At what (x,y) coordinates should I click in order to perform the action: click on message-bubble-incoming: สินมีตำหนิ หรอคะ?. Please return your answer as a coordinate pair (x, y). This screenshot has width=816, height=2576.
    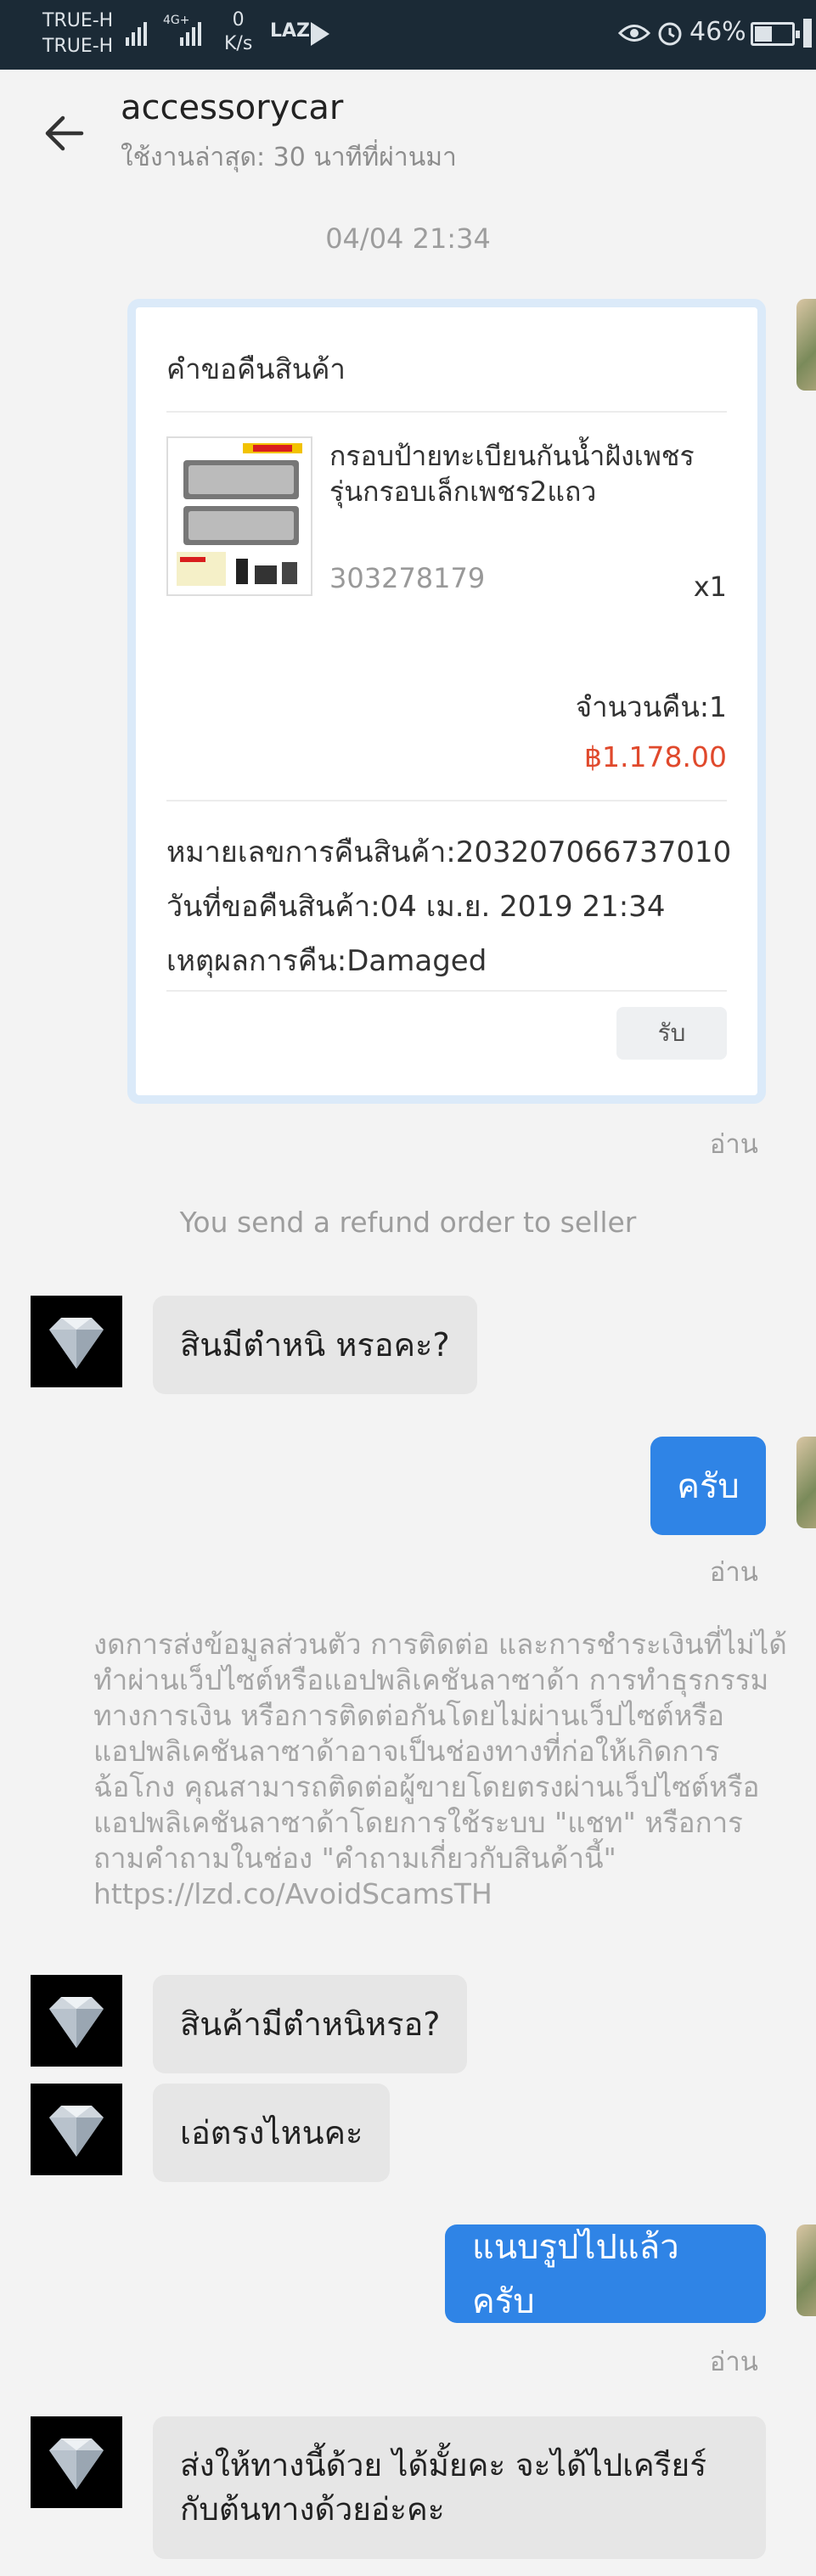
    Looking at the image, I should click on (315, 1345).